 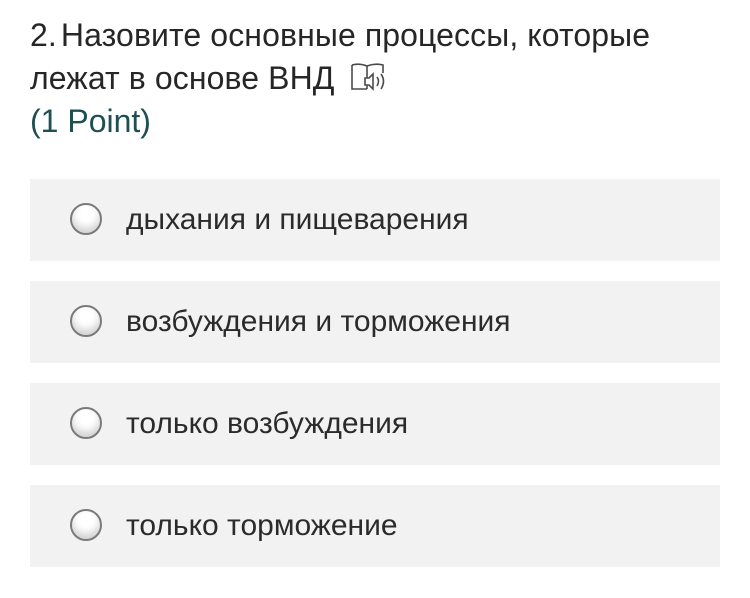 What do you see at coordinates (370, 78) in the screenshot?
I see `immersive-reader-icon` at bounding box center [370, 78].